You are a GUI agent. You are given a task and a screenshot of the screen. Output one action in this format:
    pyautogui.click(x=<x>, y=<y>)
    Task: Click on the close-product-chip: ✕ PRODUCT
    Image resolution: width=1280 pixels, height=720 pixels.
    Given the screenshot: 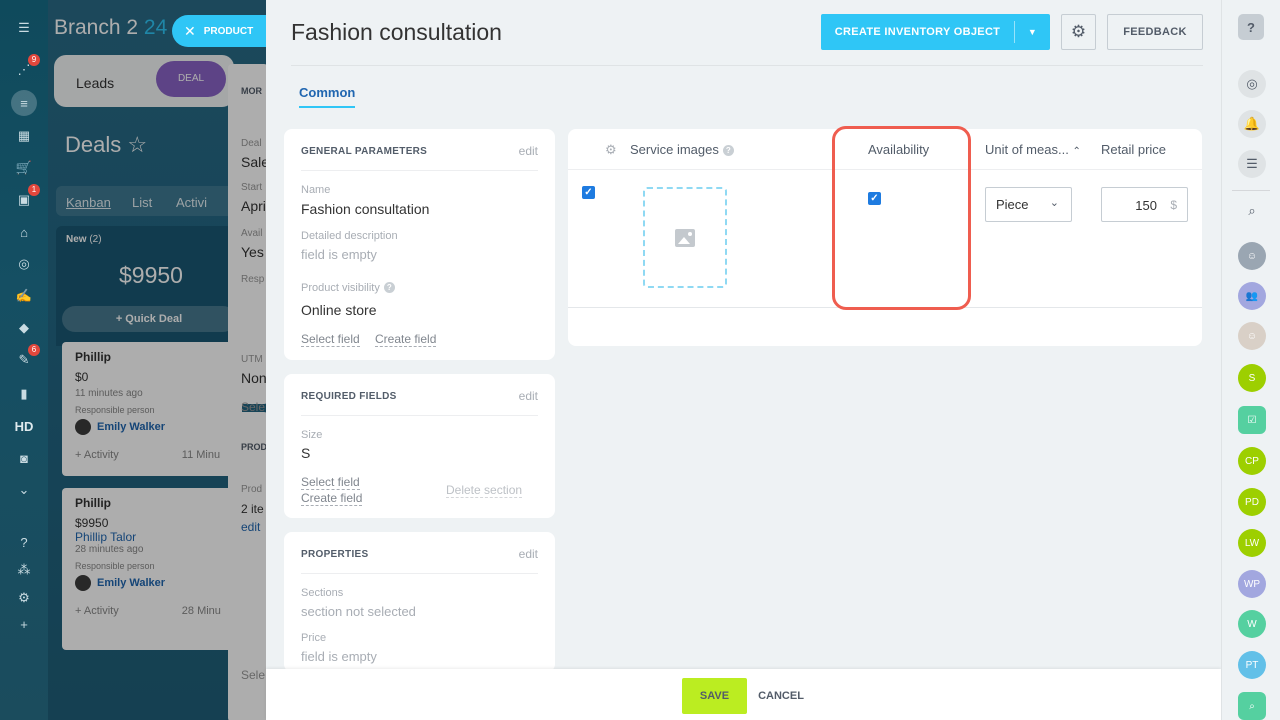 What is the action you would take?
    pyautogui.click(x=220, y=31)
    